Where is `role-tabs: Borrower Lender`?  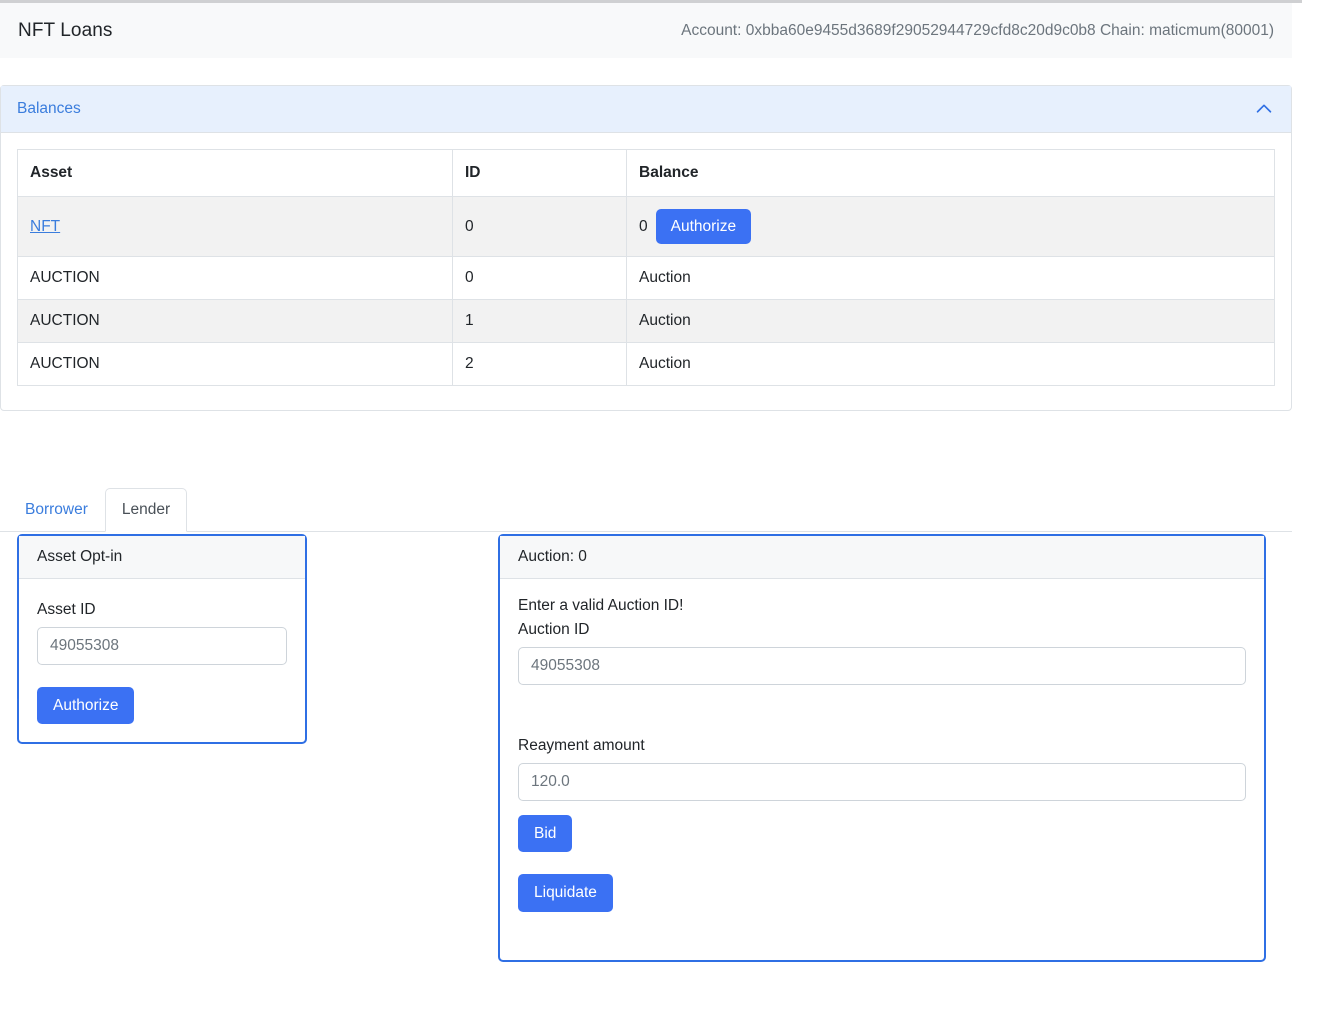
role-tabs: Borrower Lender is located at coordinates (646, 510).